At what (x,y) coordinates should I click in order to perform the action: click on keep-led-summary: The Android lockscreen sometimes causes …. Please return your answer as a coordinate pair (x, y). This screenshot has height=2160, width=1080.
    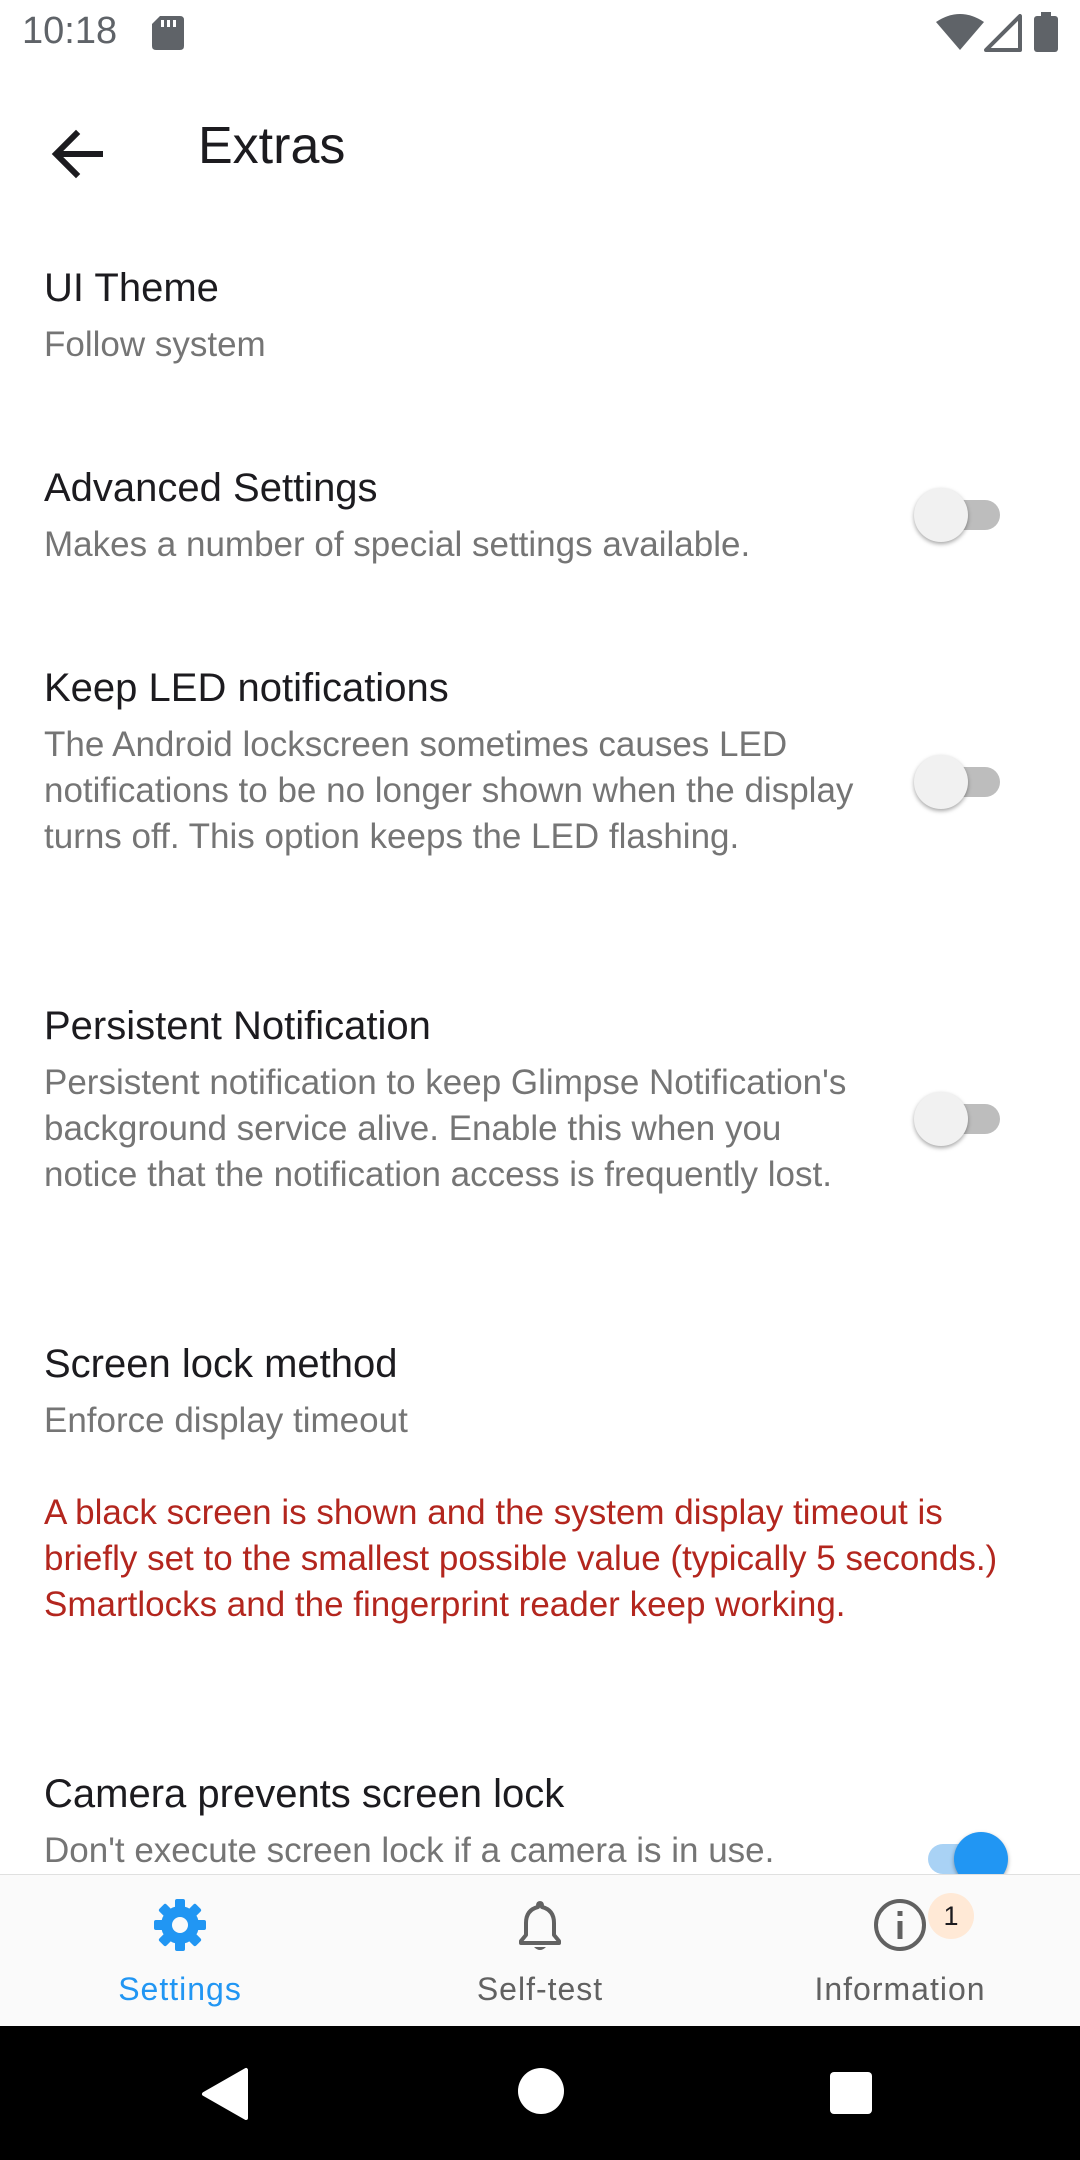
    Looking at the image, I should click on (449, 790).